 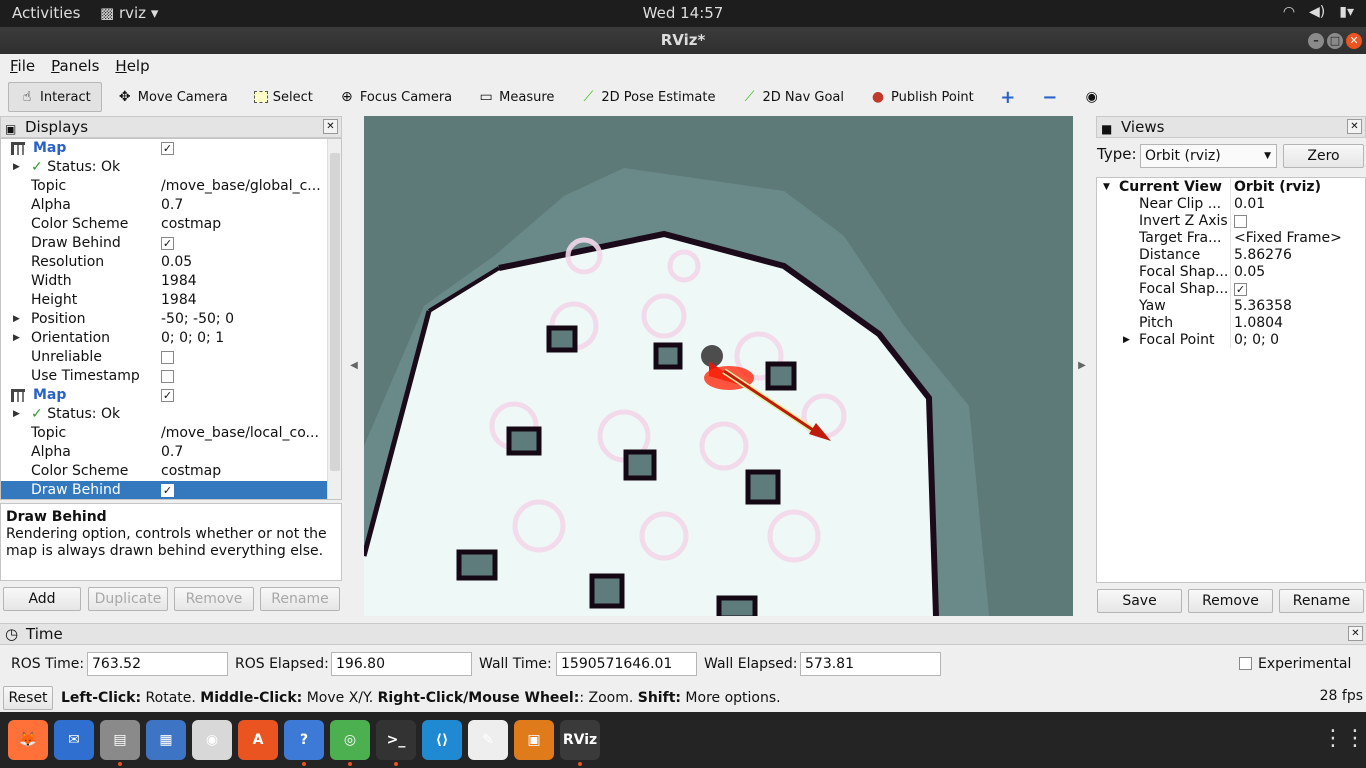 What do you see at coordinates (683, 13) in the screenshot?
I see `clock: Wed 14:57` at bounding box center [683, 13].